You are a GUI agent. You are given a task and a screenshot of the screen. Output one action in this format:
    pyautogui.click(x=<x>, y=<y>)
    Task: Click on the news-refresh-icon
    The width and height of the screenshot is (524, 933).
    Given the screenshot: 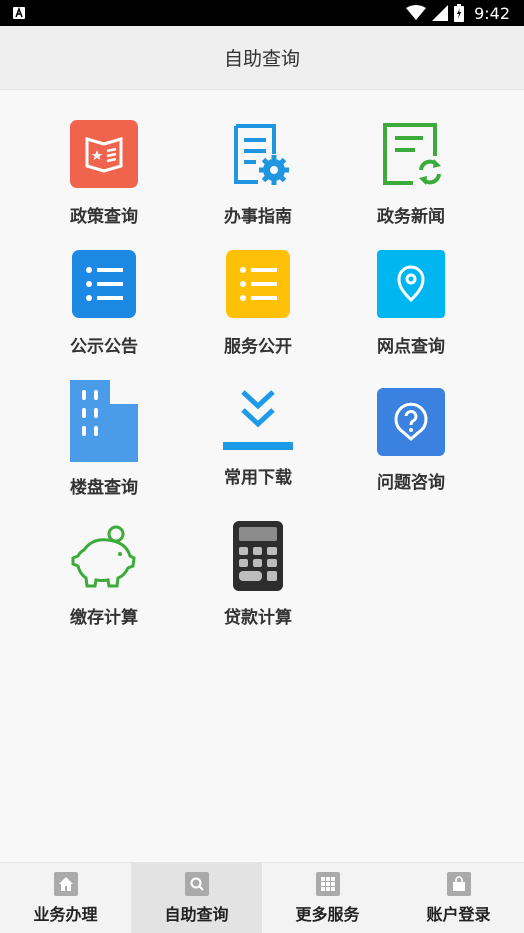 What is the action you would take?
    pyautogui.click(x=411, y=154)
    